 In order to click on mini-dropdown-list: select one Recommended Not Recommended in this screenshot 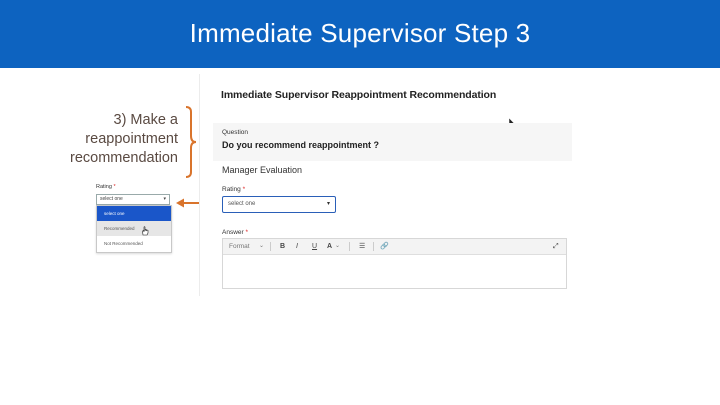, I will do `click(134, 229)`.